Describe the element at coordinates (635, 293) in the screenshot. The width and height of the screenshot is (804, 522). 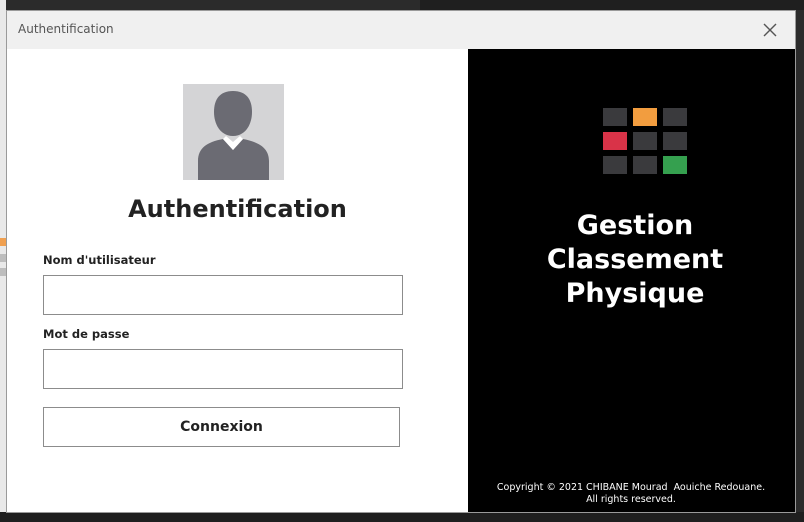
I see `app-title-line: Physique` at that location.